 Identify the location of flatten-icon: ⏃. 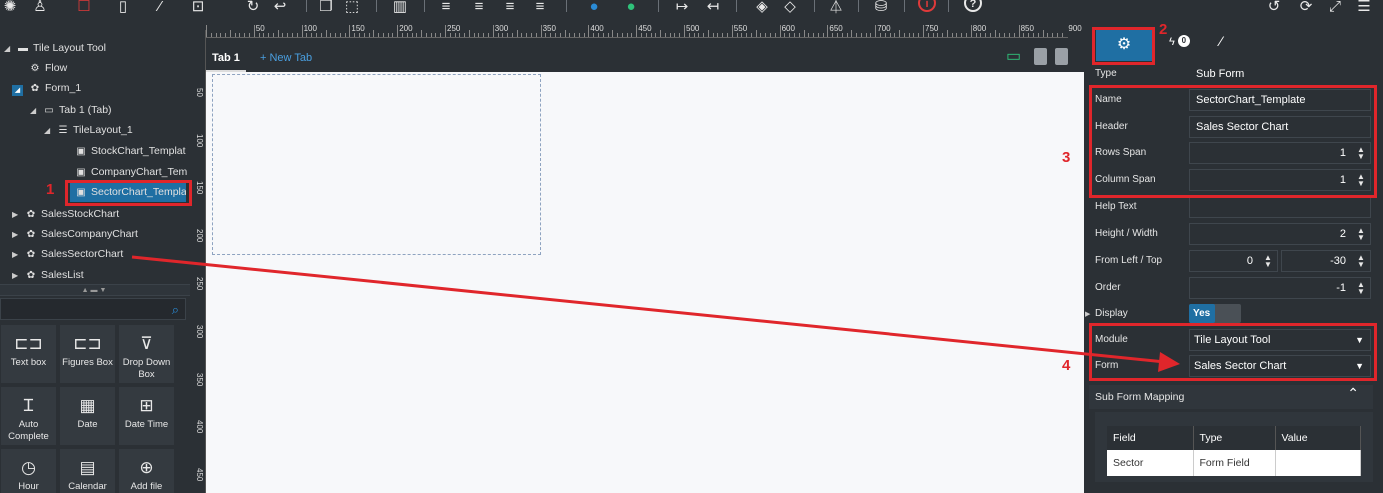
(836, 9).